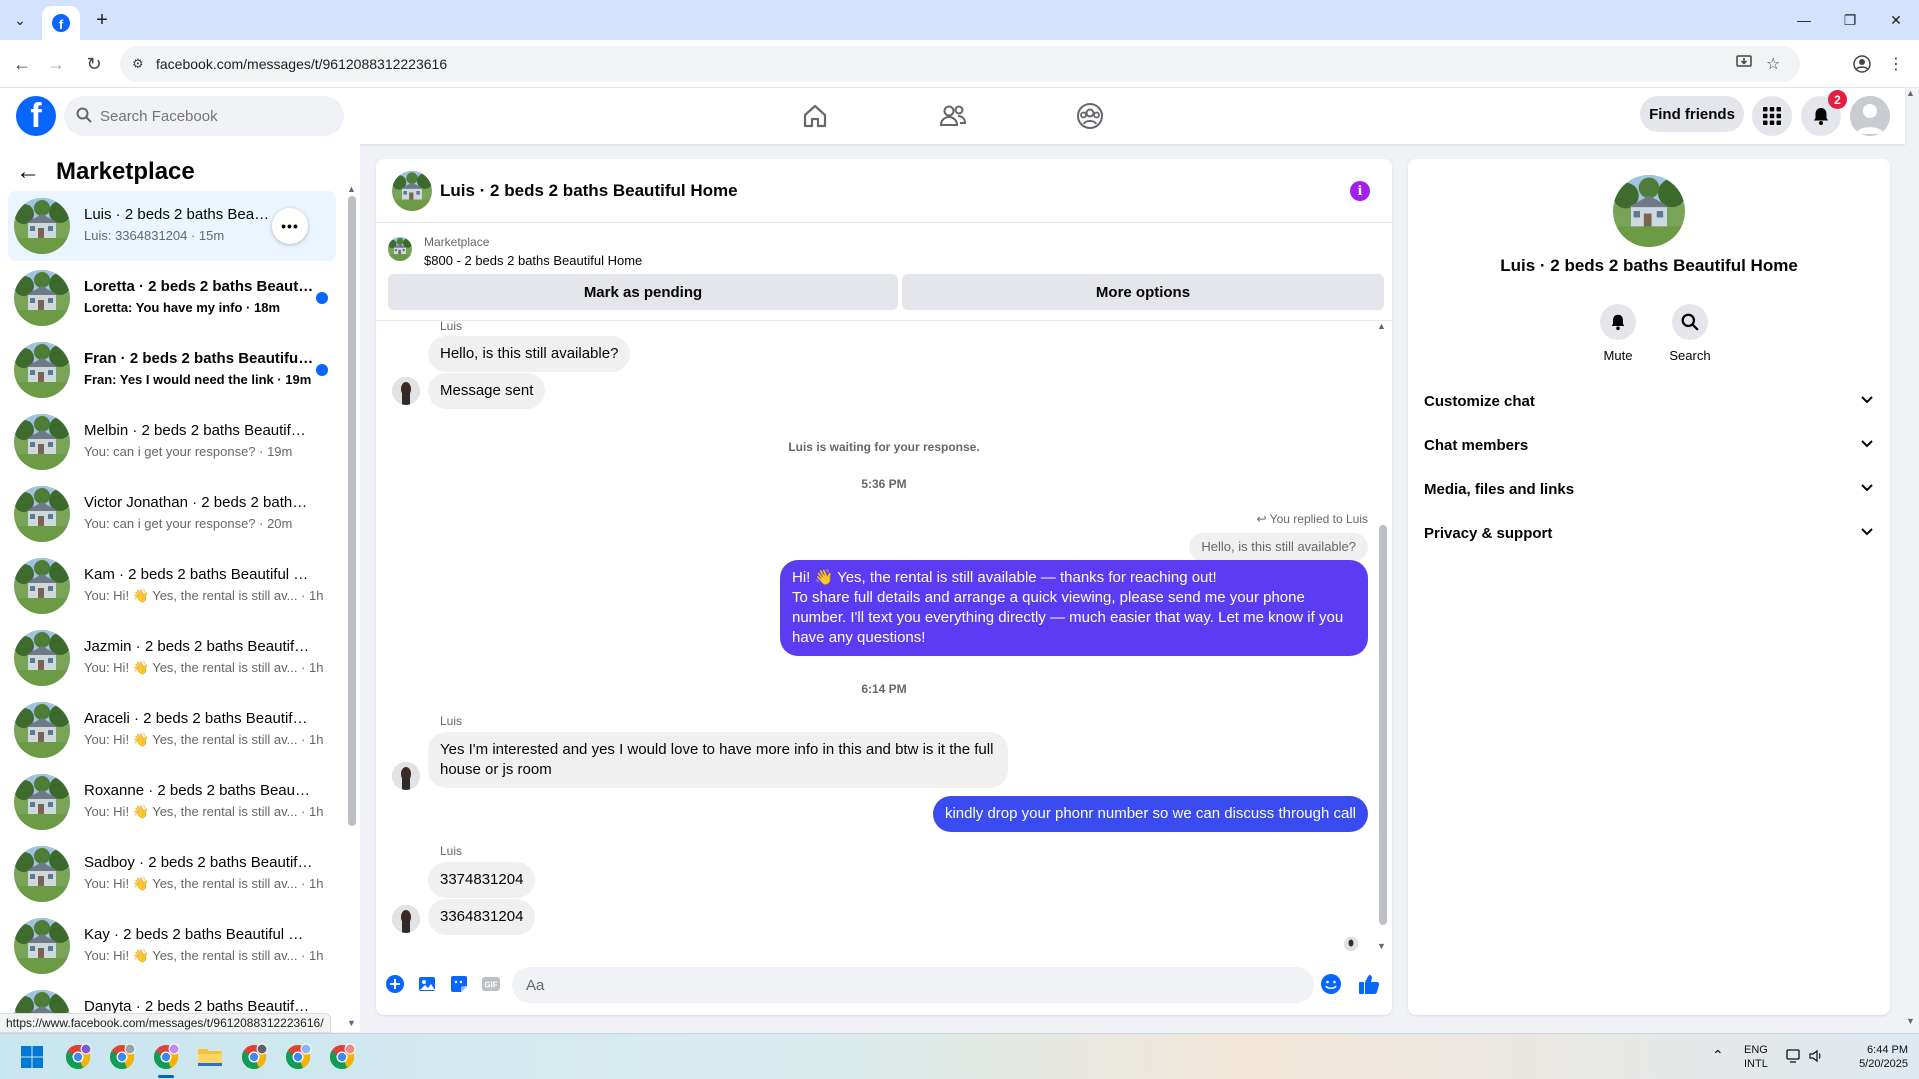 Image resolution: width=1919 pixels, height=1079 pixels. Describe the element at coordinates (102, 20) in the screenshot. I see `new-tab-icon: +` at that location.